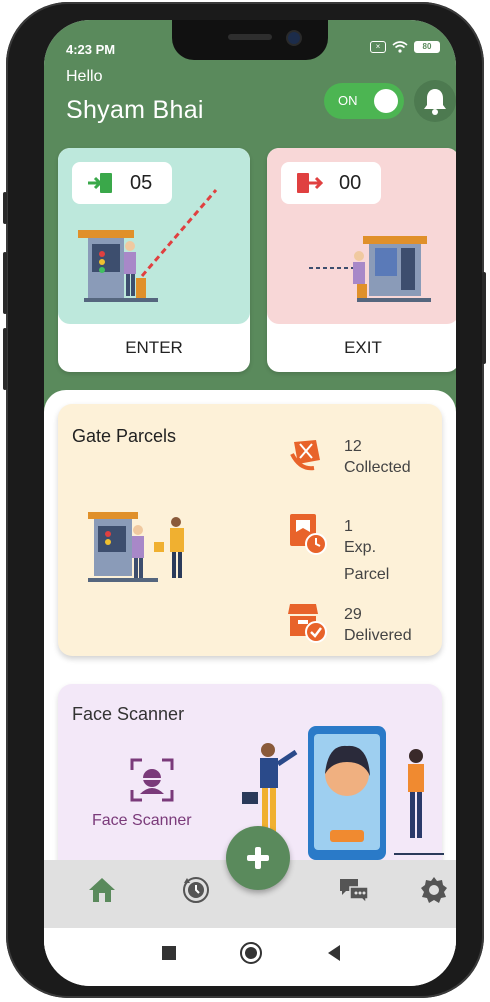 Image resolution: width=490 pixels, height=1002 pixels. Describe the element at coordinates (377, 467) in the screenshot. I see `collected-label: Collected` at that location.